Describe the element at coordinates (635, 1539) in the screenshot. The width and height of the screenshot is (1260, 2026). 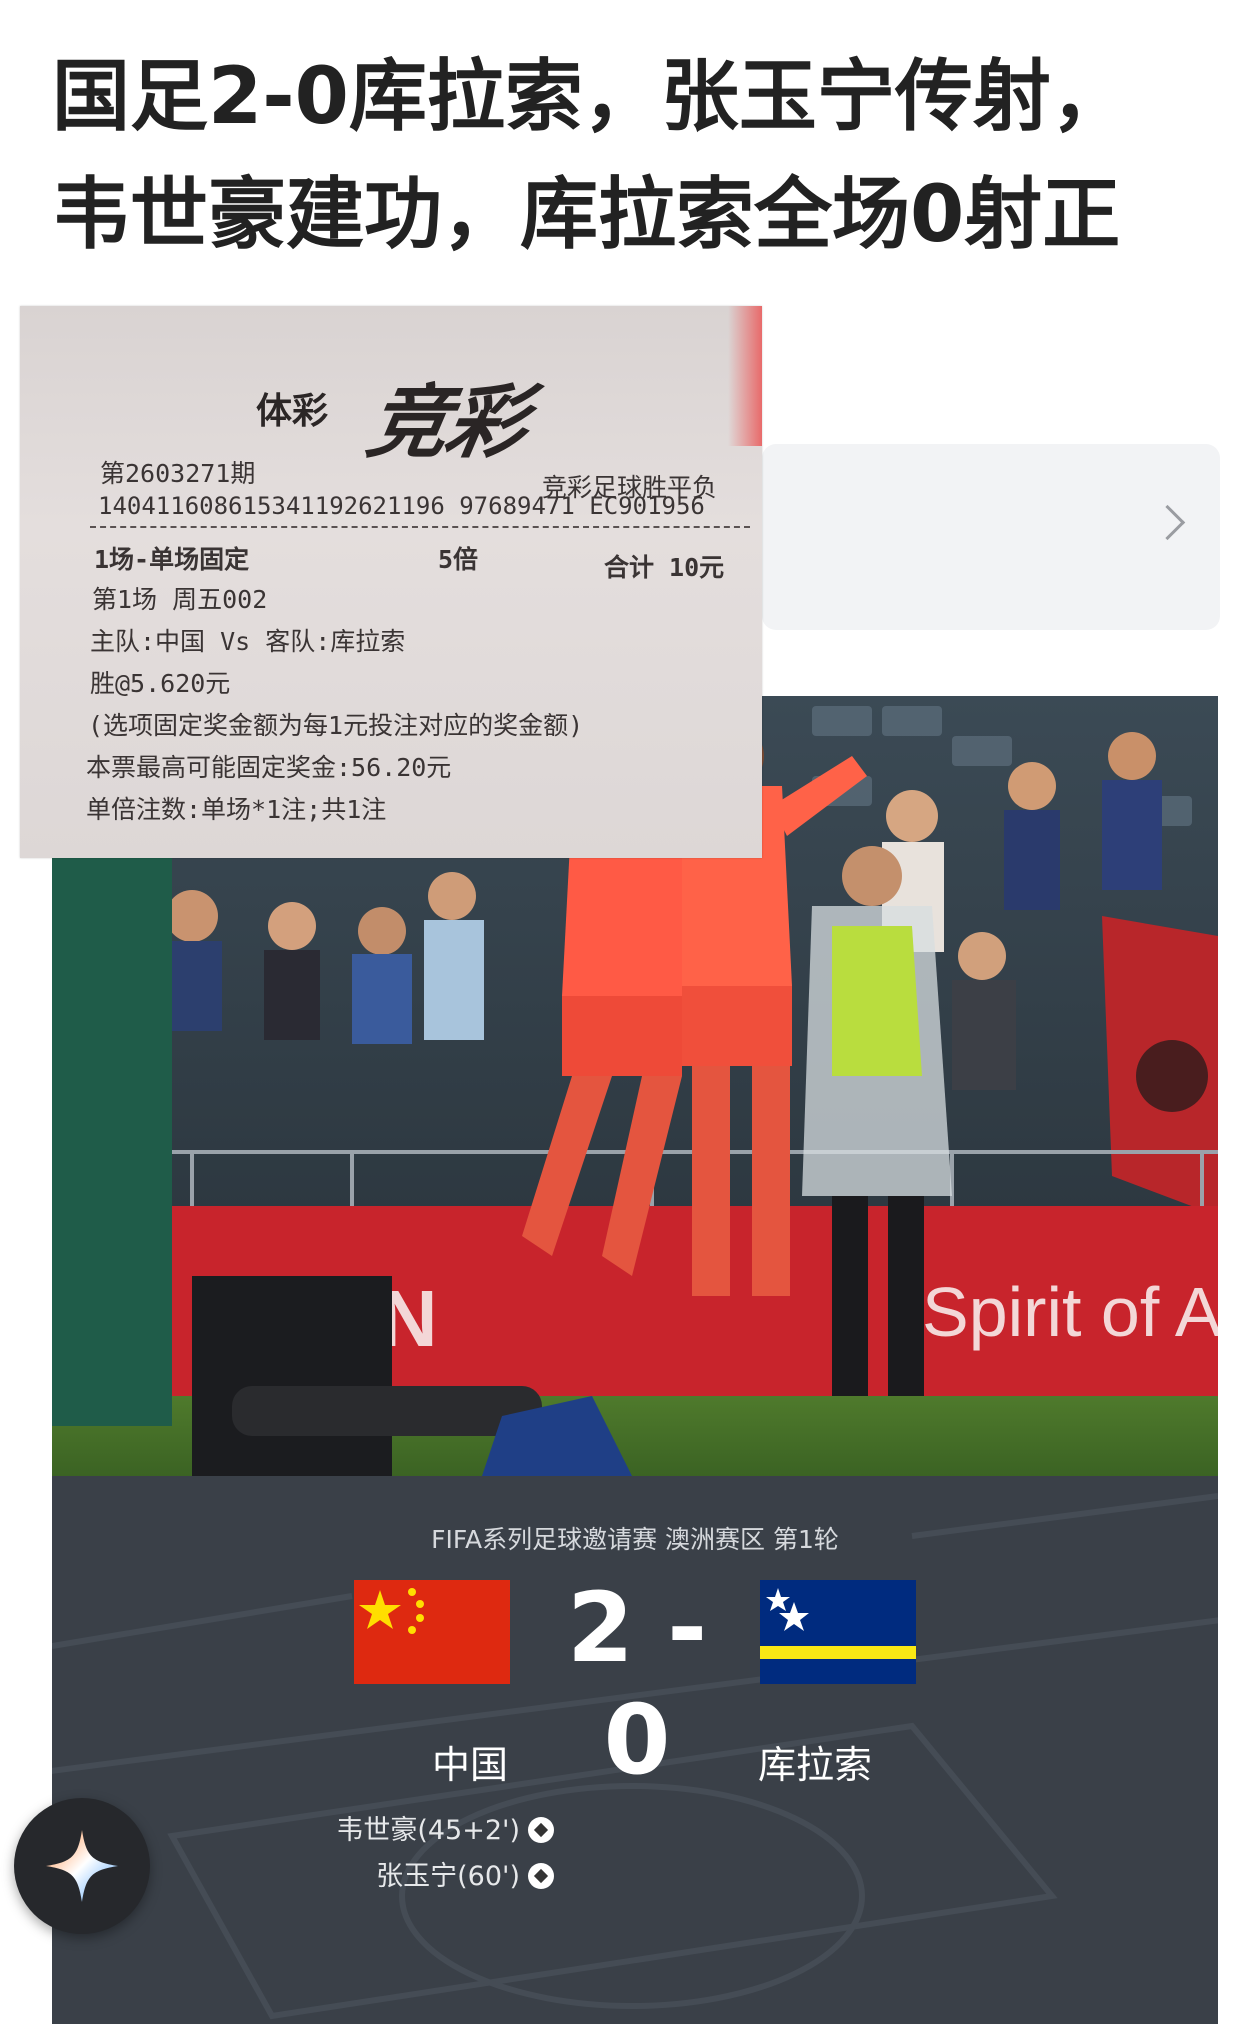
I see `competition-name: FIFA系列足球邀请赛 澳洲赛区 第1轮` at that location.